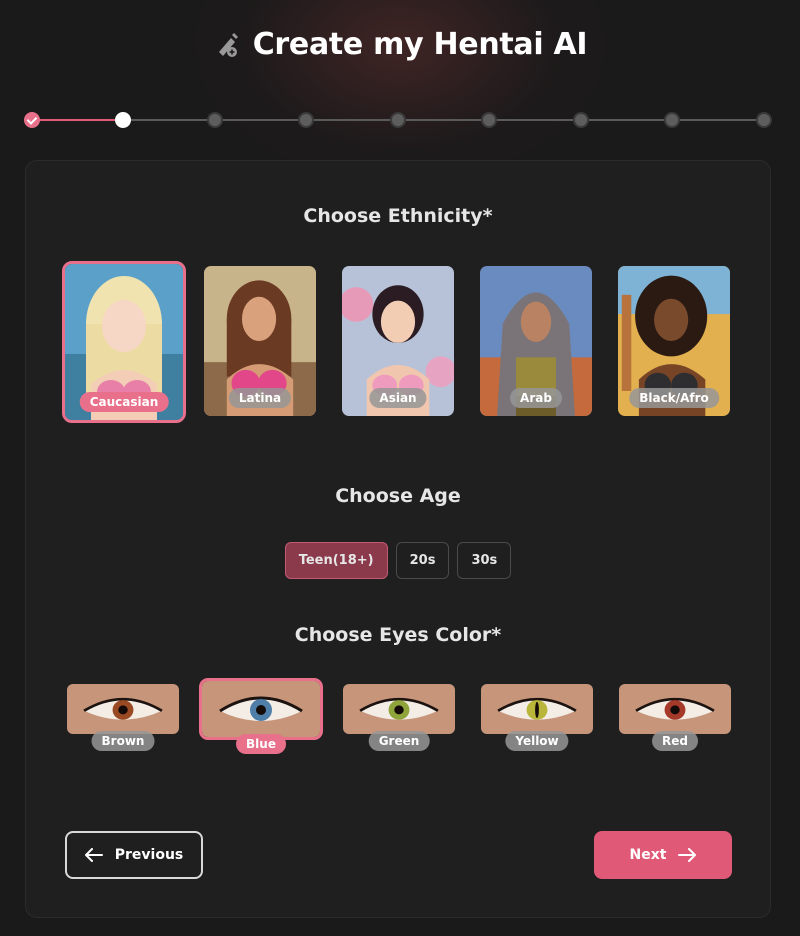  I want to click on eye-option-brown: Brown, so click(123, 716).